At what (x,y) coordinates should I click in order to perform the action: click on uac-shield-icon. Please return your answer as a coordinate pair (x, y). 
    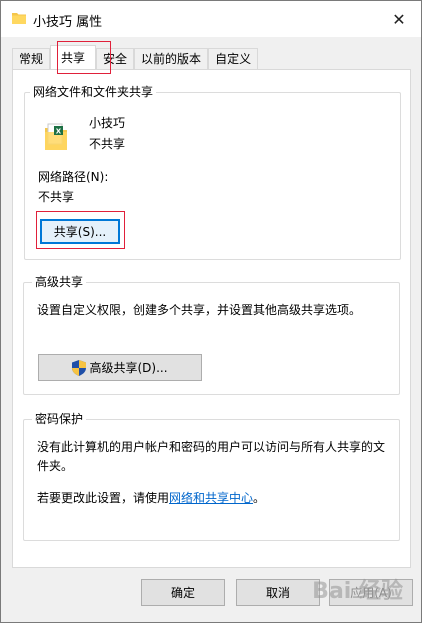
    Looking at the image, I should click on (79, 367).